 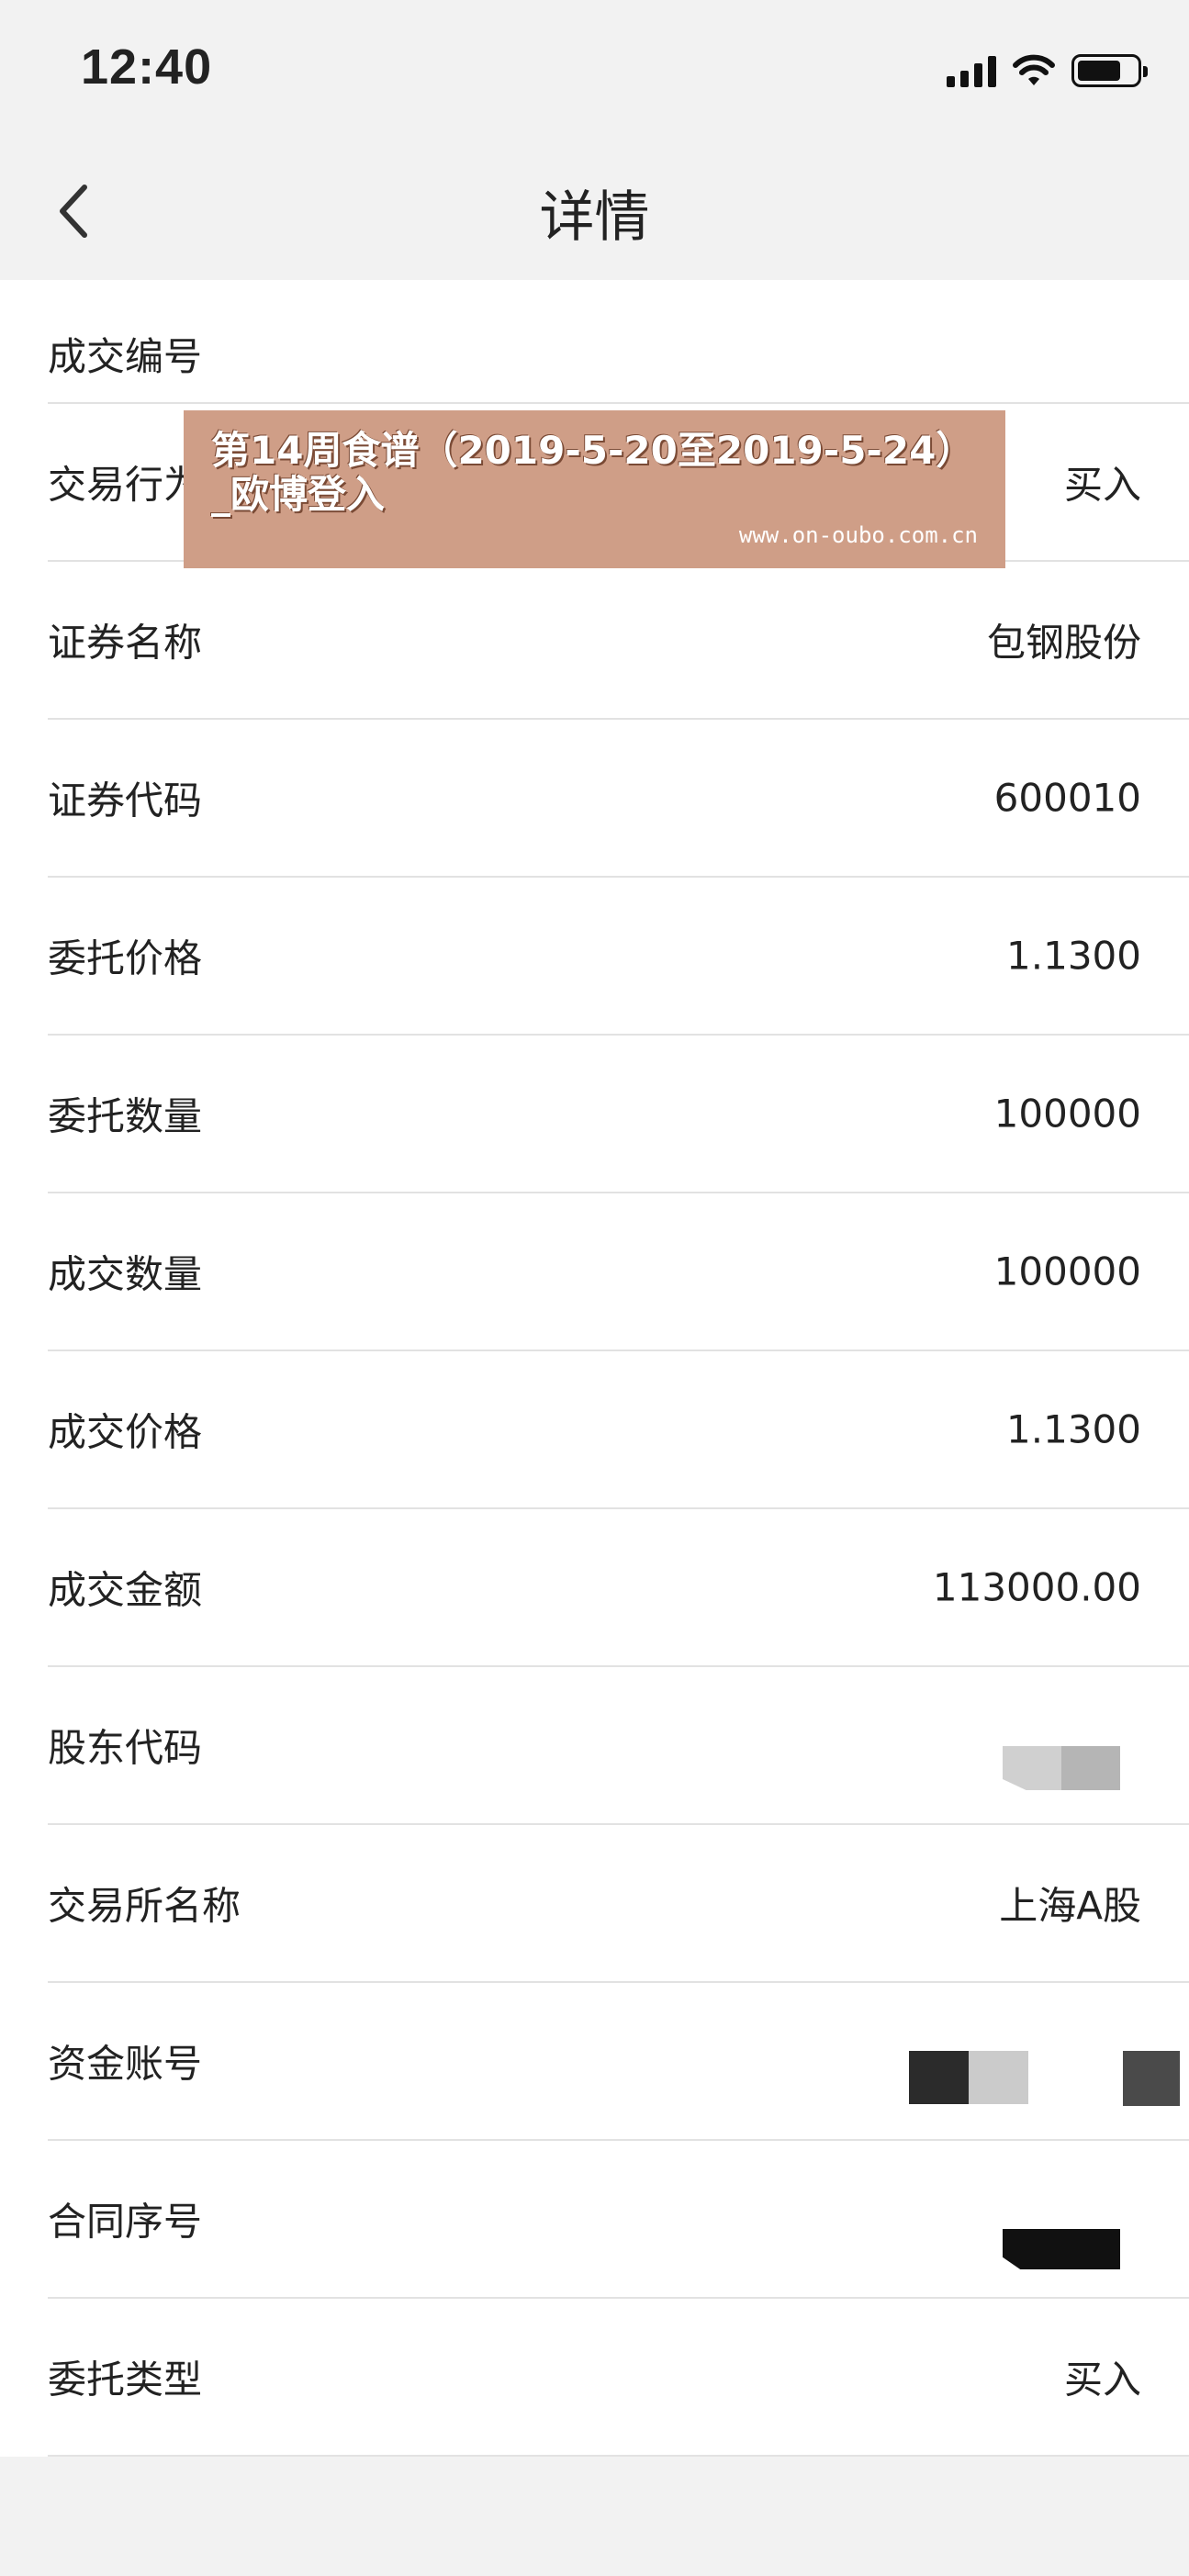 I want to click on row-label: 成交编号, so click(x=125, y=356).